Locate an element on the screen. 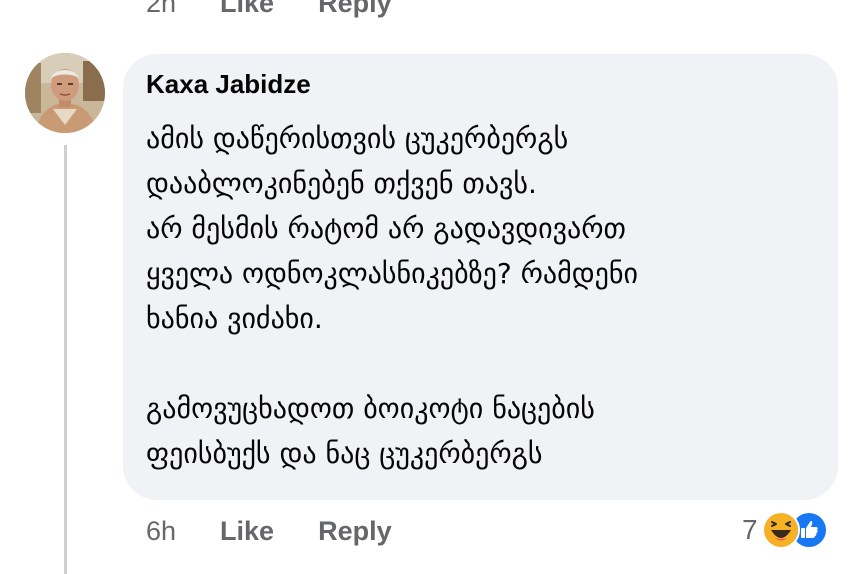  previous-comment-actions: 2h Like Reply is located at coordinates (269, 10).